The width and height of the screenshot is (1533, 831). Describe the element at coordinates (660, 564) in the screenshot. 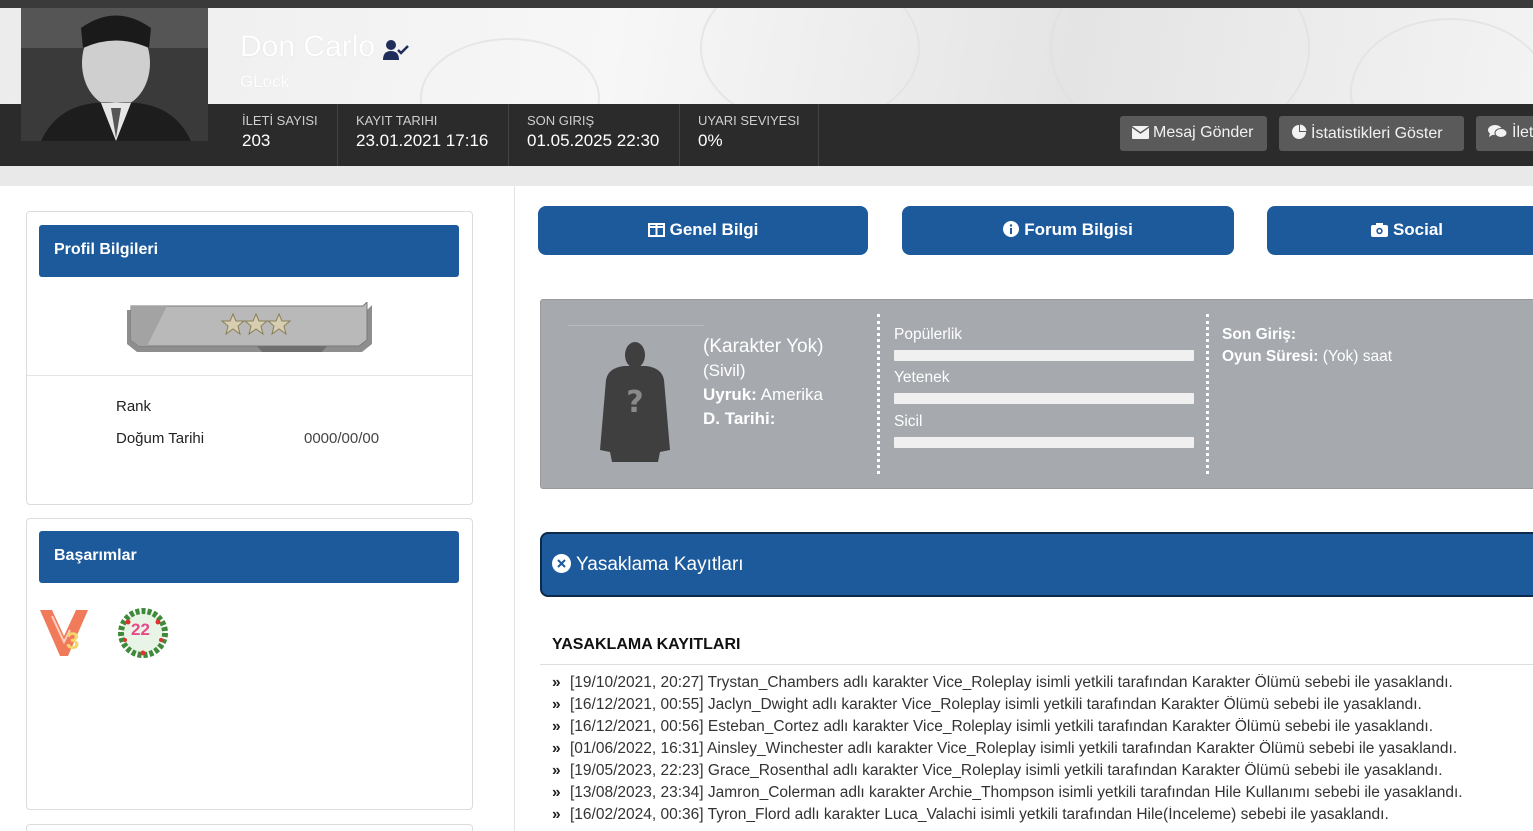

I see `ban-records-header-label: Yasaklama Kayıtları` at that location.